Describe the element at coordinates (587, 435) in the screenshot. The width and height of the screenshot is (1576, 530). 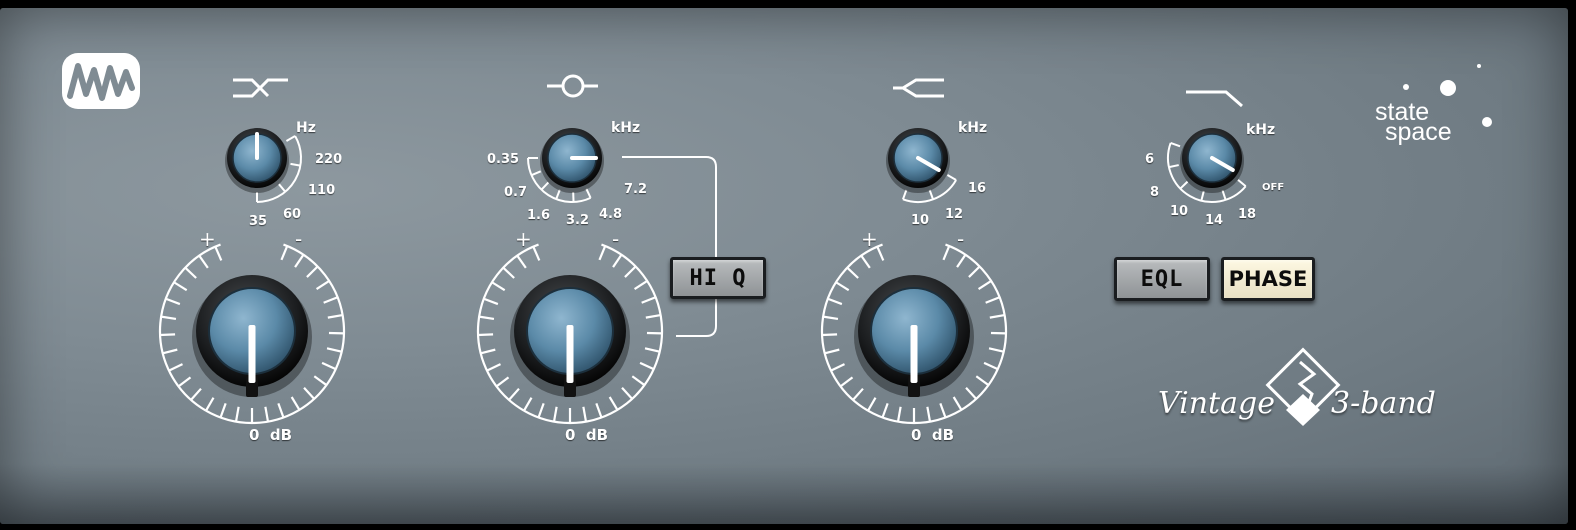
I see `mid-gain-readout: 0 dB` at that location.